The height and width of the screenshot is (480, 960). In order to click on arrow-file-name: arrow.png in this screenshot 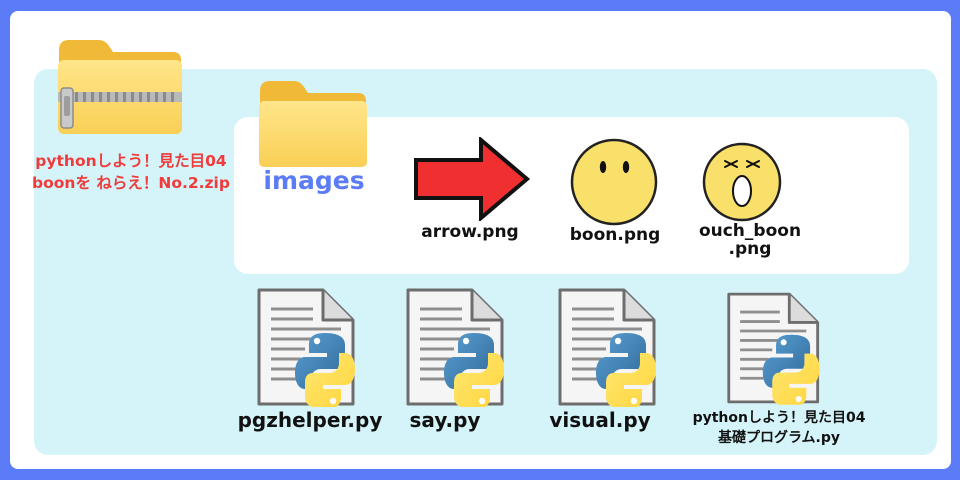, I will do `click(470, 232)`.